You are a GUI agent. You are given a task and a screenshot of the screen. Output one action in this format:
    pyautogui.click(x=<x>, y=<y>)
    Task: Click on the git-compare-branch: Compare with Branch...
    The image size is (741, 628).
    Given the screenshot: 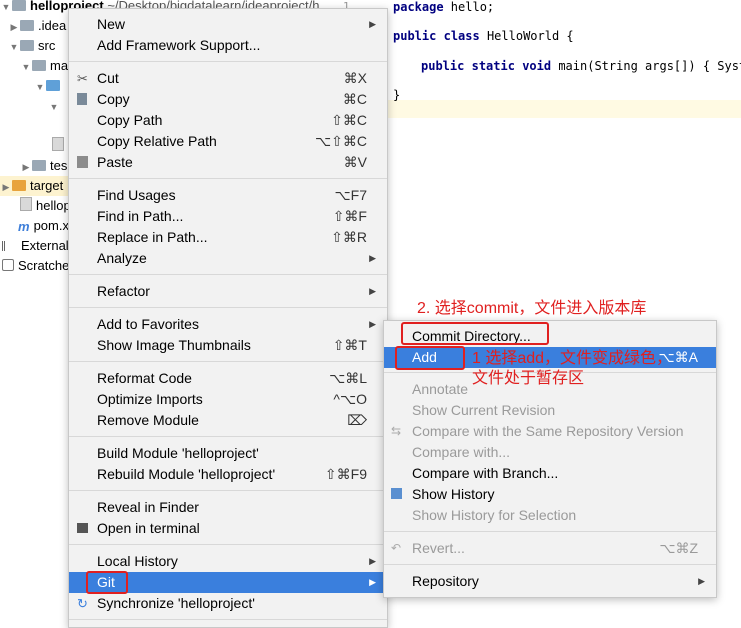 What is the action you would take?
    pyautogui.click(x=550, y=473)
    